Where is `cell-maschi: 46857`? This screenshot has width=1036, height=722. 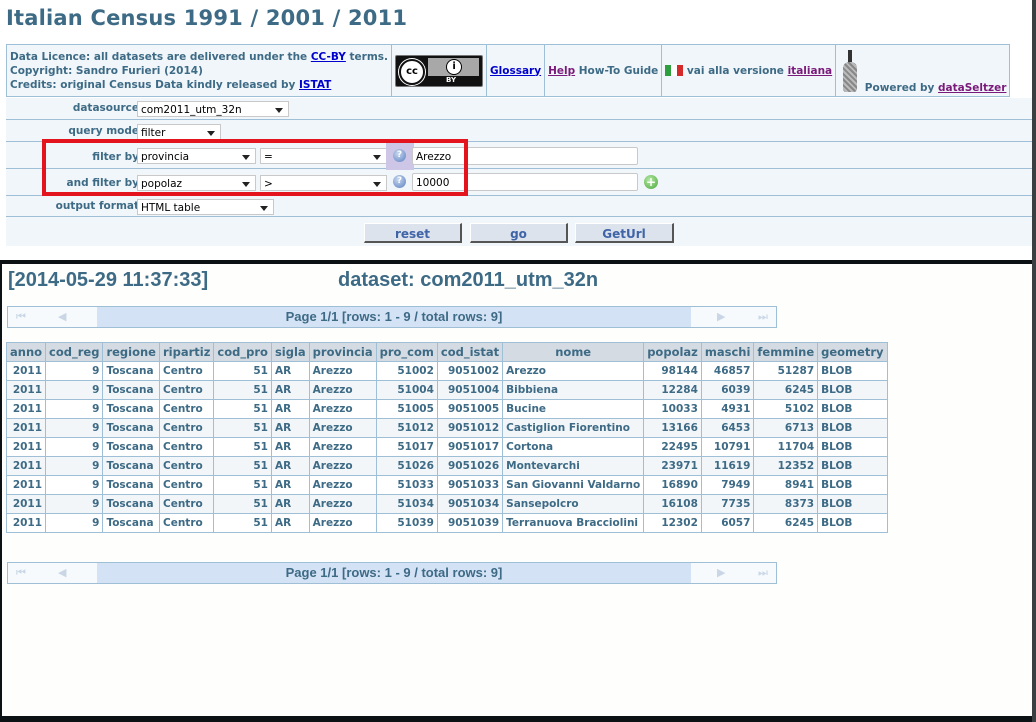 cell-maschi: 46857 is located at coordinates (727, 371).